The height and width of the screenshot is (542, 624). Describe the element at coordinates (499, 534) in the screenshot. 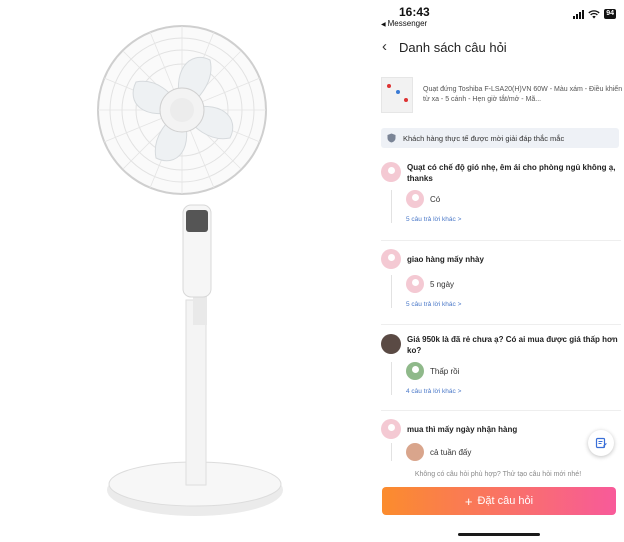

I see `home-indicator` at that location.